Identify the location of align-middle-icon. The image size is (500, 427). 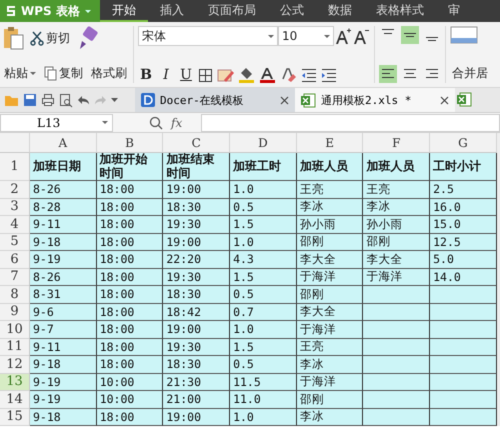
(410, 35).